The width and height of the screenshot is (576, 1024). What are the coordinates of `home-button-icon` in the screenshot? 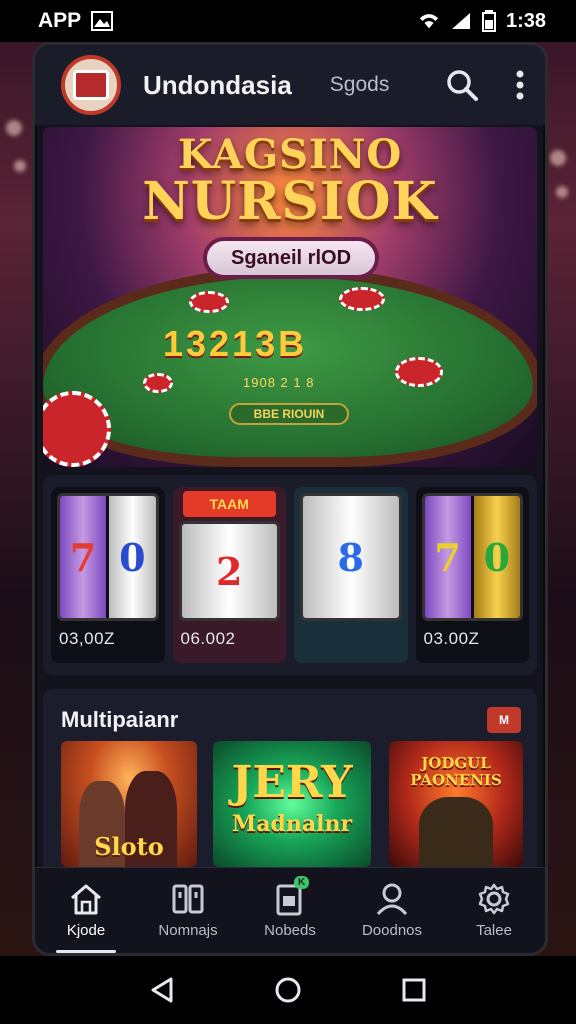 It's located at (288, 990).